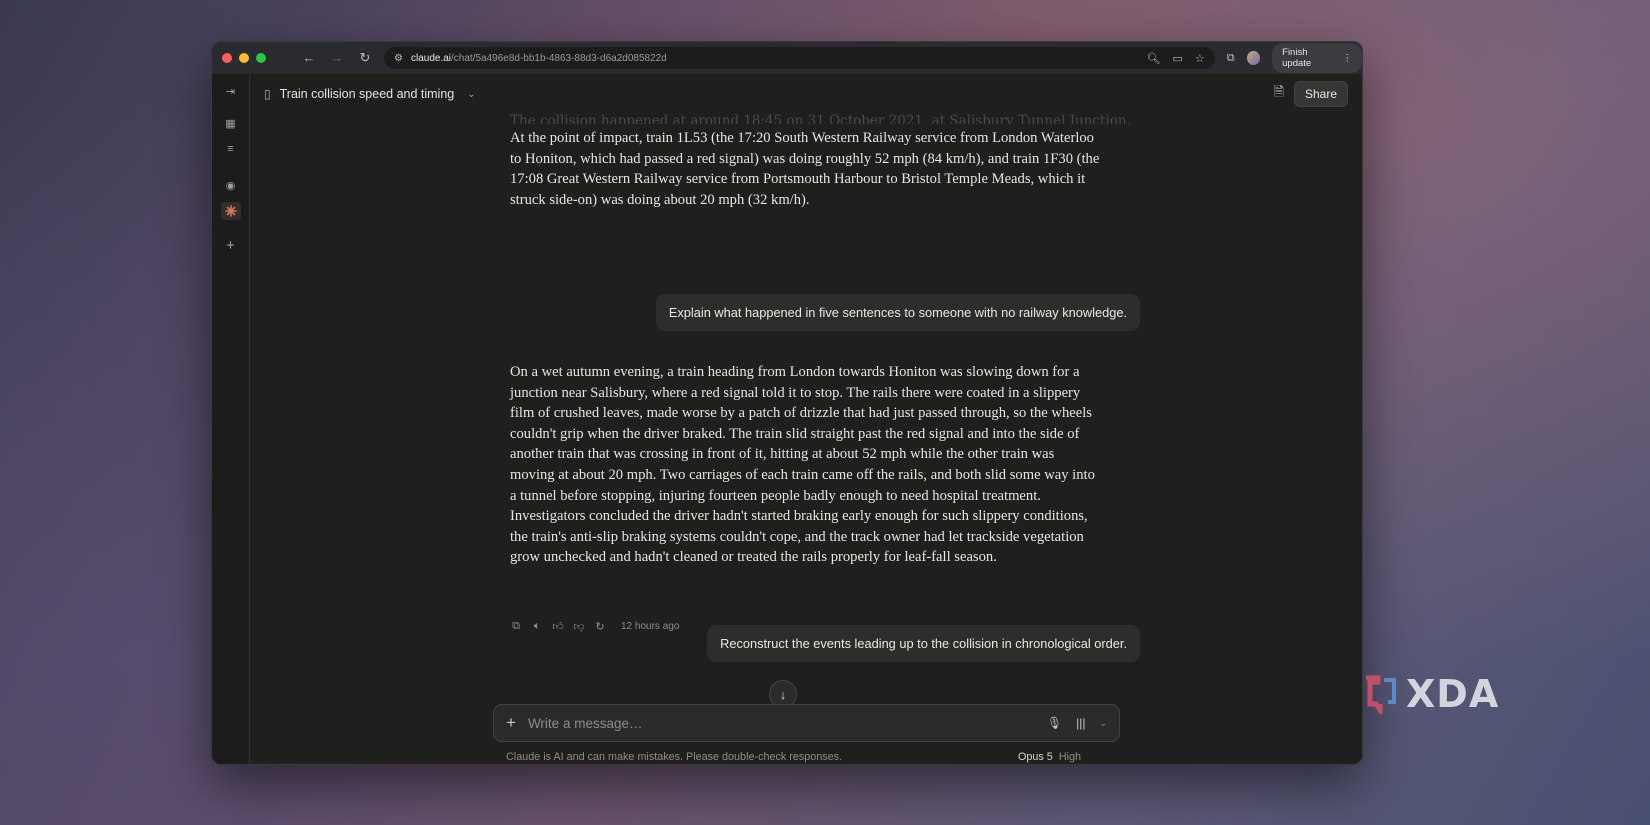  I want to click on site-settings-icon: ⚙, so click(398, 58).